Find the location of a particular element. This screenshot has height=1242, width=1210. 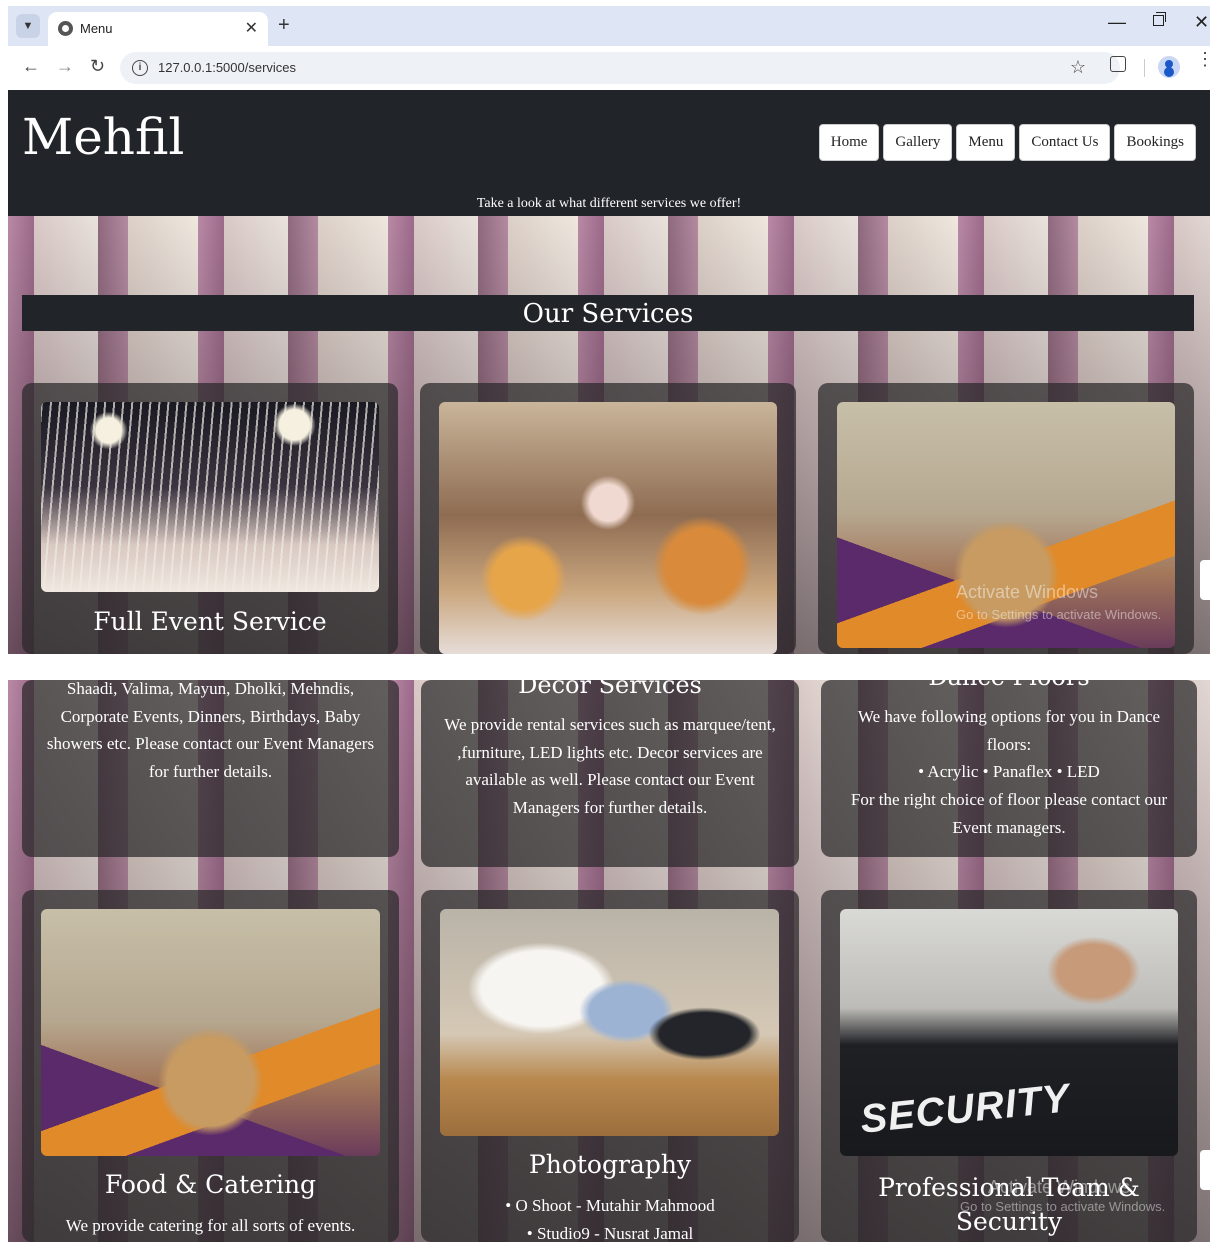

brand-logo: Mehfil is located at coordinates (103, 137).